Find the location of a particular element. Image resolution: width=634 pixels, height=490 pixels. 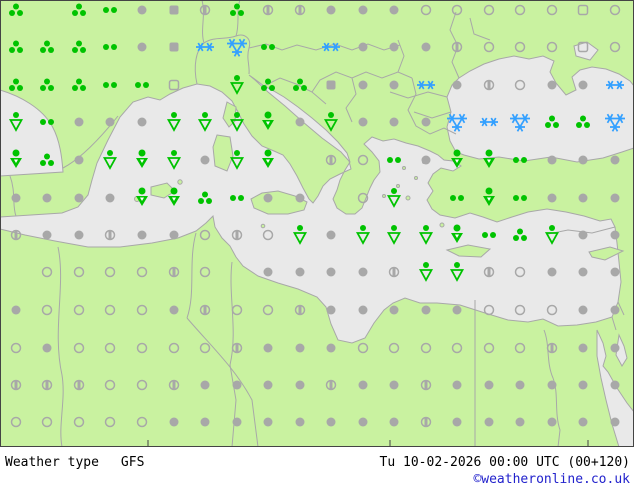

island-rhodes is located at coordinates (442, 225).